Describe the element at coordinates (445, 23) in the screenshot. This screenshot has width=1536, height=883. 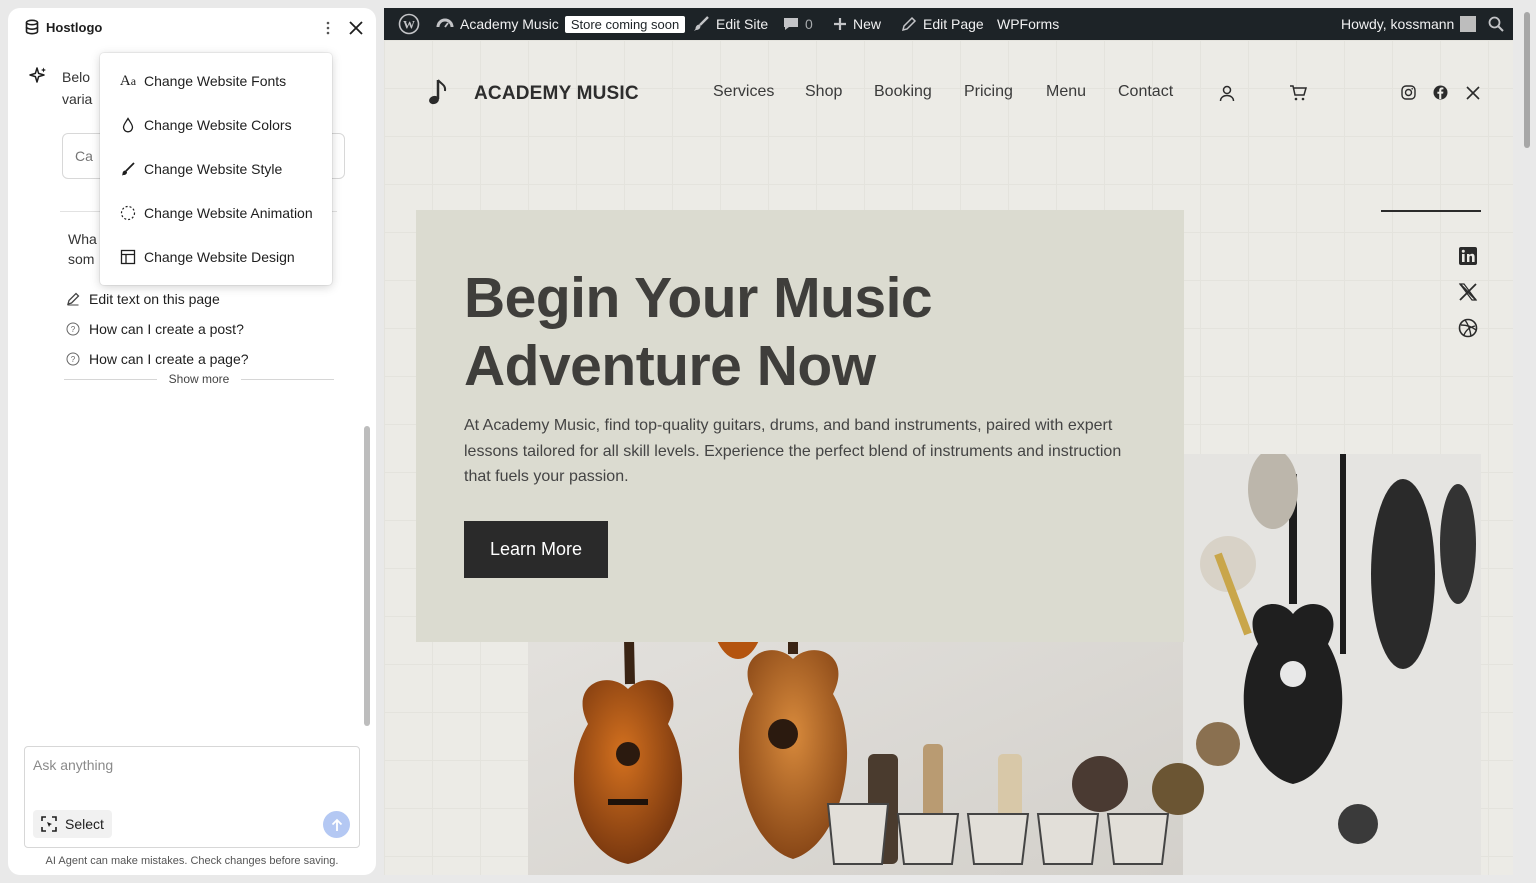
I see `dashboard-icon` at that location.